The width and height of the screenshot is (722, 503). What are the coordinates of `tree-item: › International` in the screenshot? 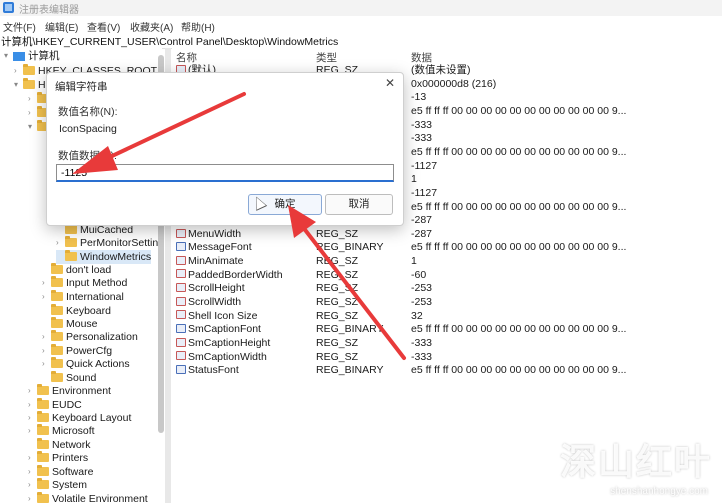 It's located at (83, 296).